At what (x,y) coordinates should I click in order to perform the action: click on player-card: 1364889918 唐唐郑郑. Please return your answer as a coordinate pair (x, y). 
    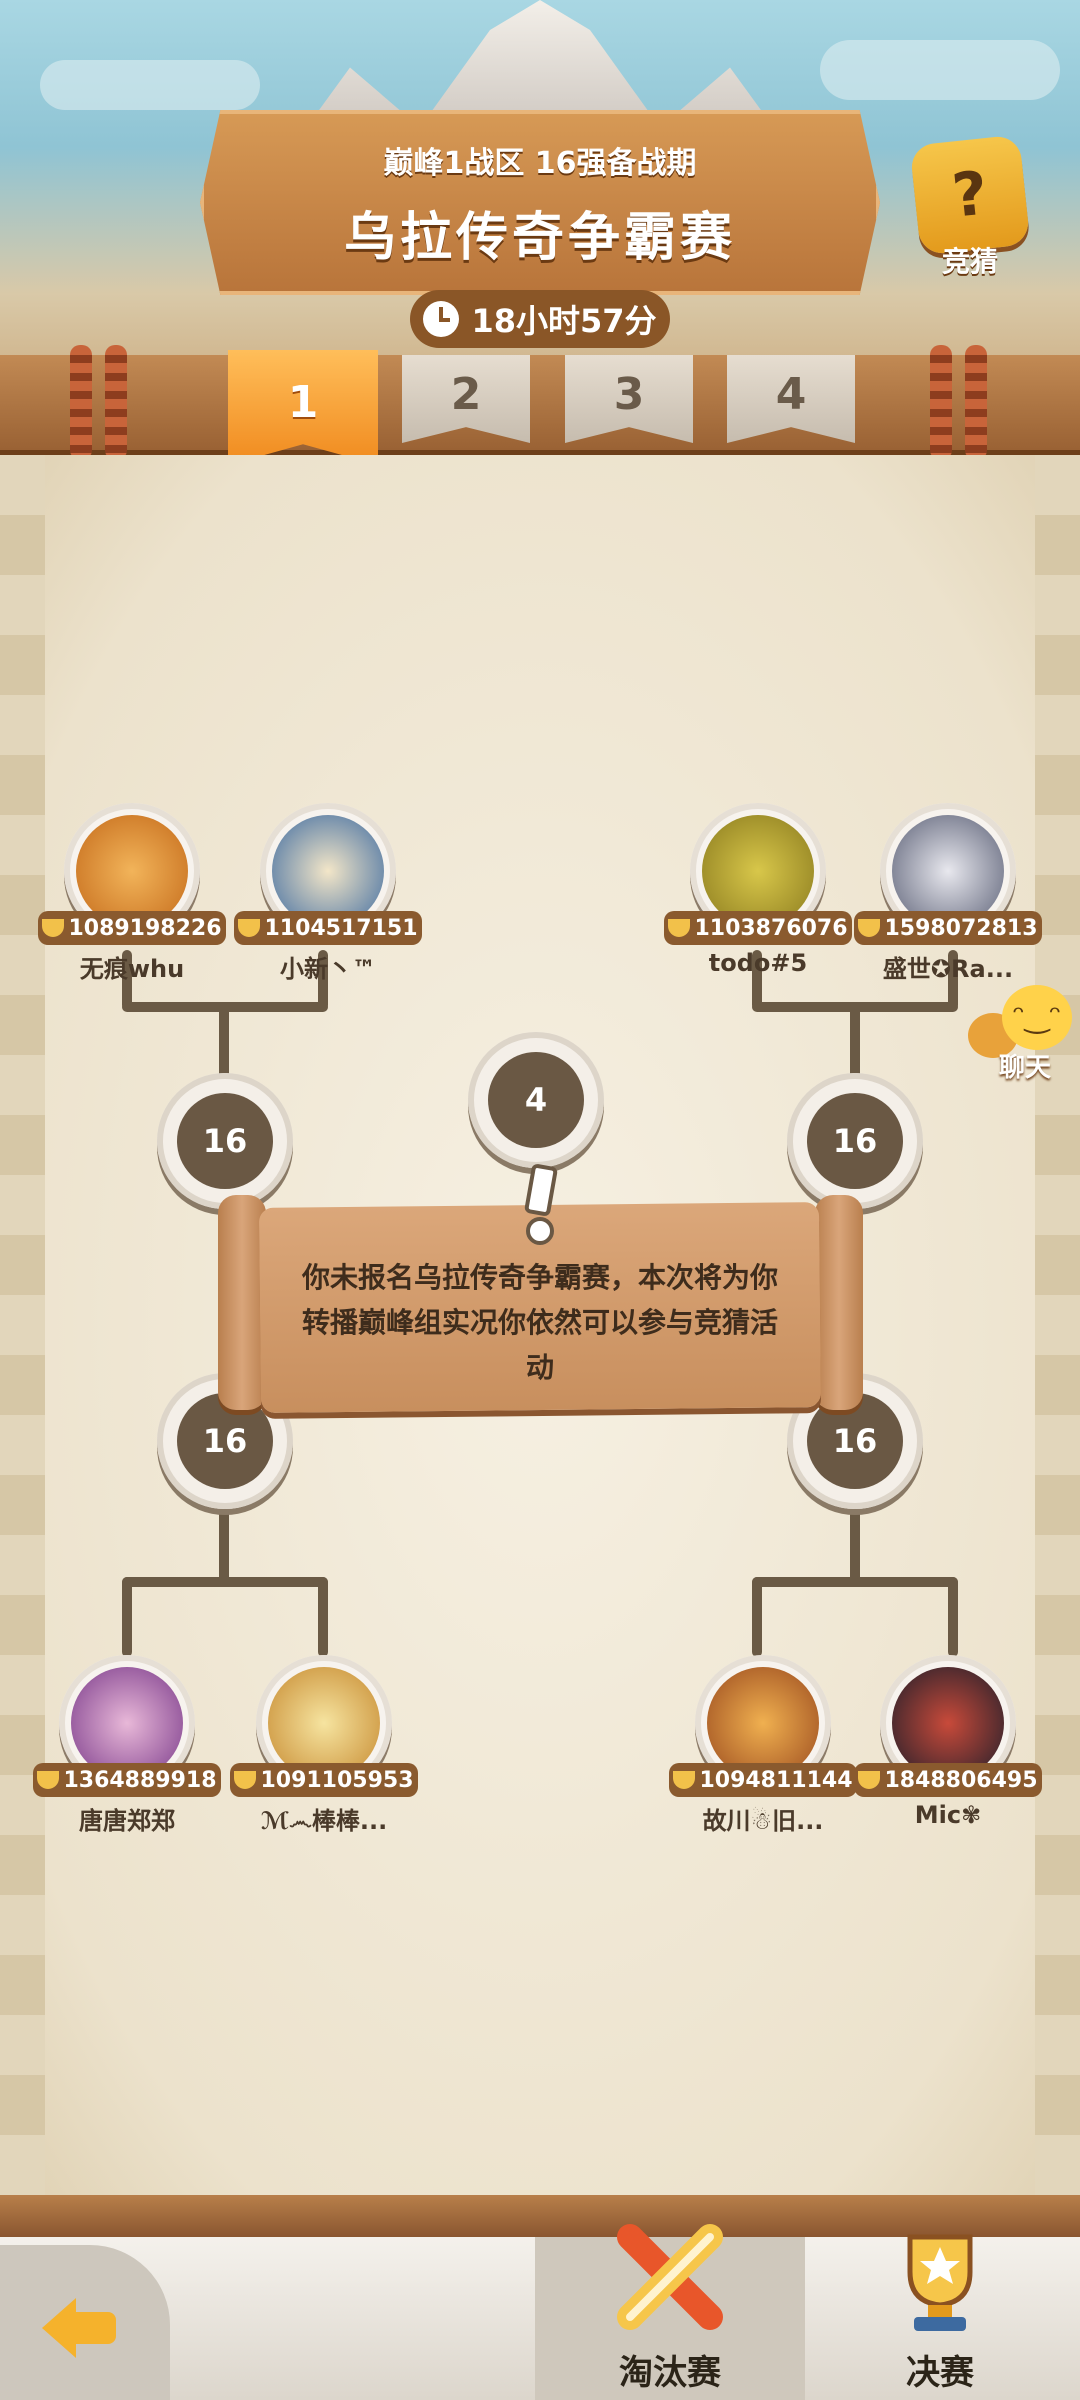
    Looking at the image, I should click on (127, 1750).